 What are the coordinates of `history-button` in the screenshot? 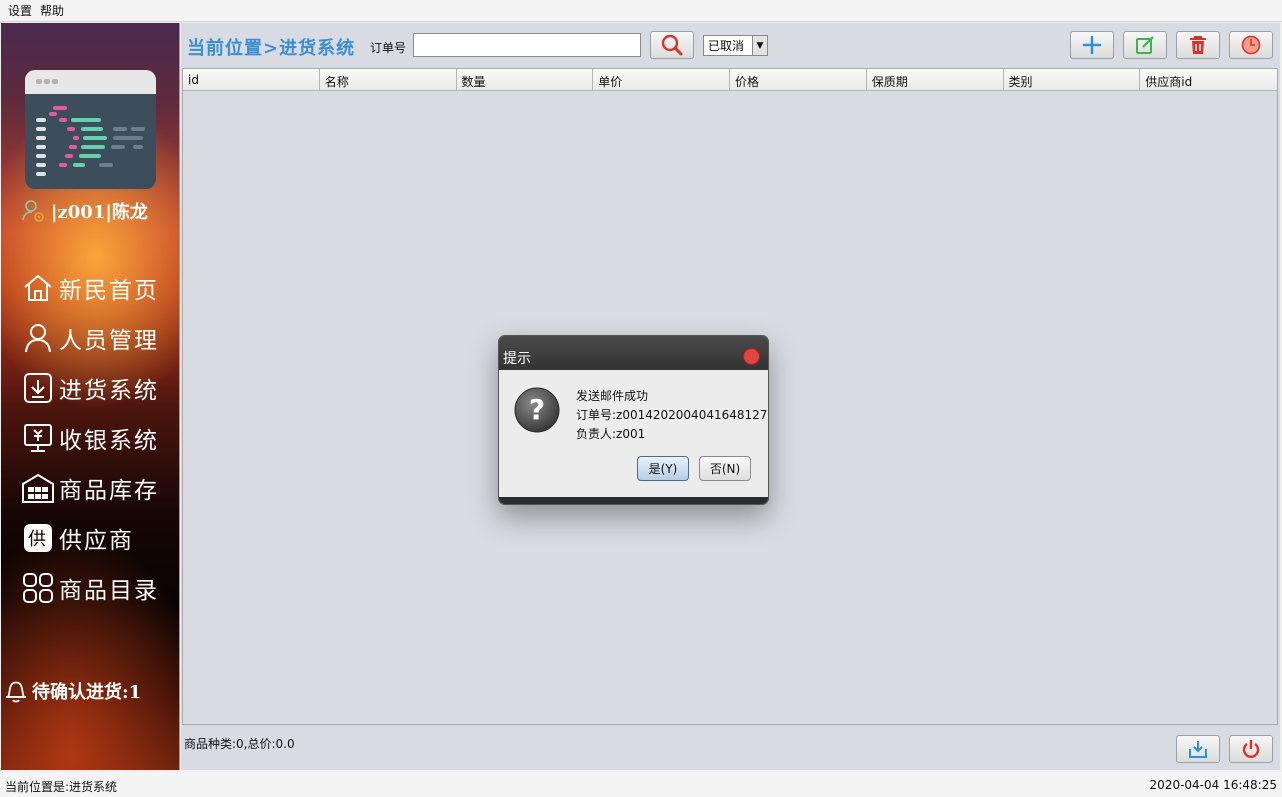 It's located at (1251, 45).